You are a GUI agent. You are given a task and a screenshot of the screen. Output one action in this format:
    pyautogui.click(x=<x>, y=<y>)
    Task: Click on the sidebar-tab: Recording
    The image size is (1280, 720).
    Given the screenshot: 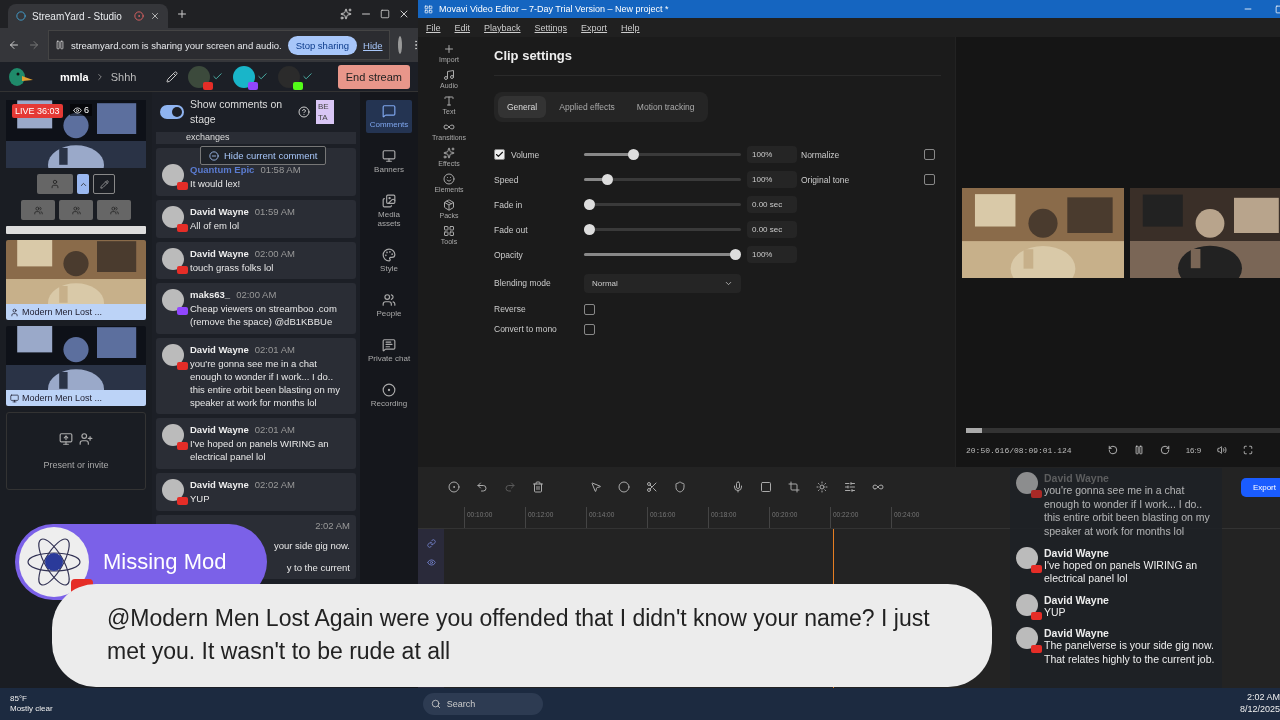 What is the action you would take?
    pyautogui.click(x=389, y=395)
    